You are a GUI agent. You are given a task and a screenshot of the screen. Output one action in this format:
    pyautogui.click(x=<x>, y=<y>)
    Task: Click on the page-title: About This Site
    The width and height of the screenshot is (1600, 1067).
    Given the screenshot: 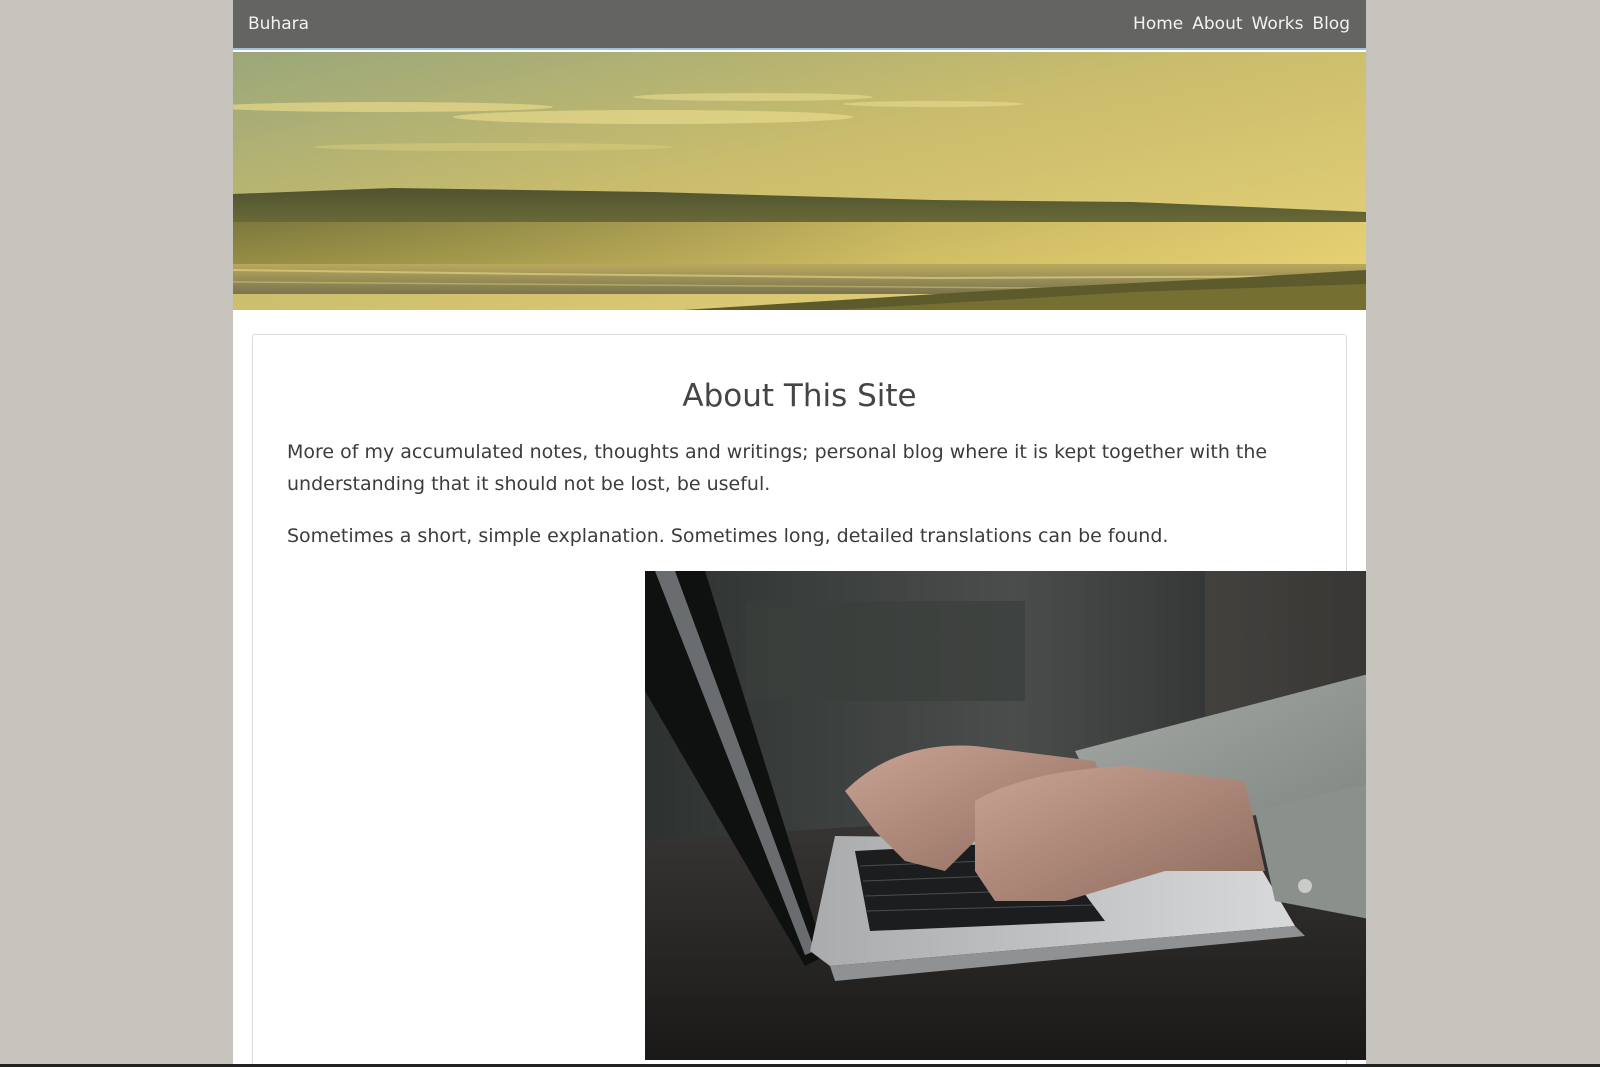 What is the action you would take?
    pyautogui.click(x=799, y=396)
    